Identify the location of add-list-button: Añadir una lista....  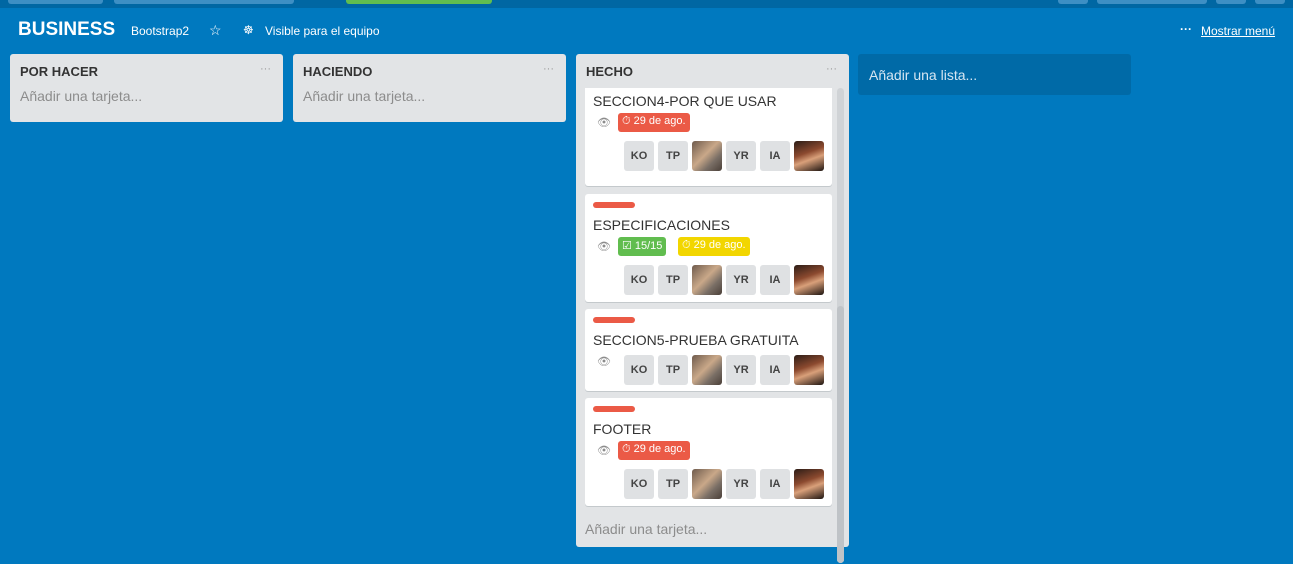
(994, 74).